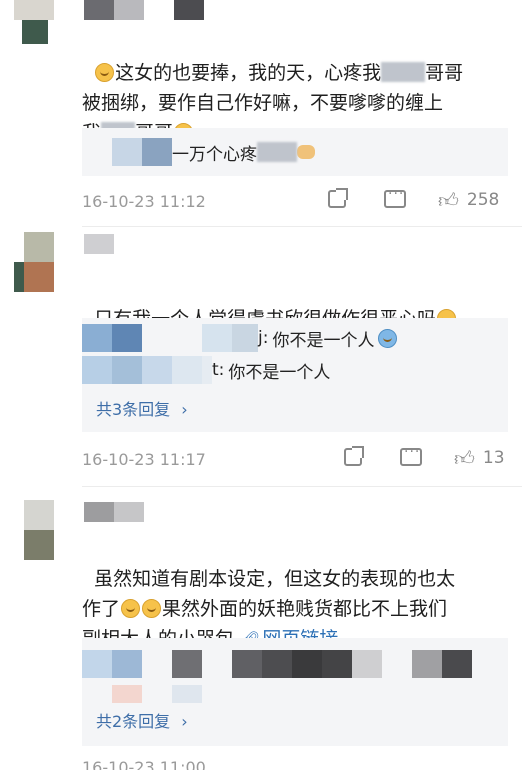 This screenshot has width=522, height=770. What do you see at coordinates (144, 201) in the screenshot?
I see `timestamp: 16-10-23 11:12` at bounding box center [144, 201].